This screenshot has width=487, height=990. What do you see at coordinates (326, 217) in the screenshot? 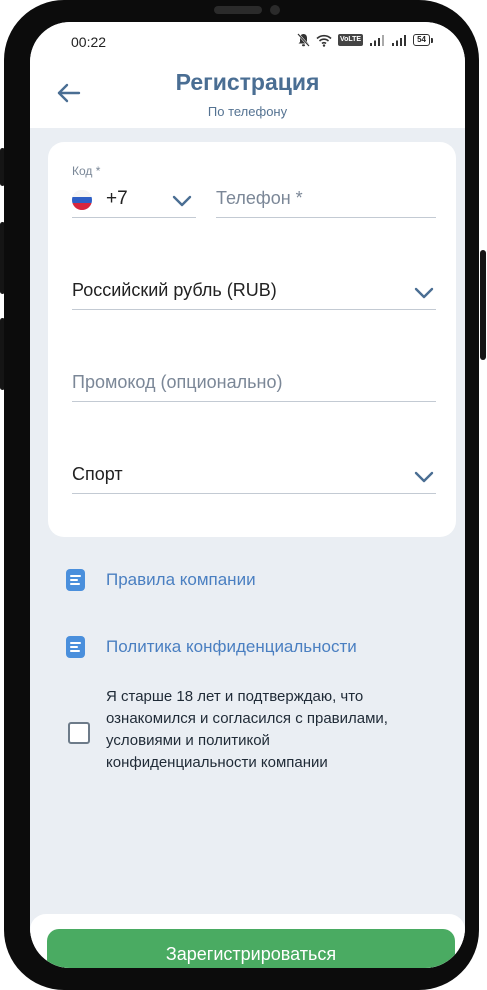
I see `phone-underline` at bounding box center [326, 217].